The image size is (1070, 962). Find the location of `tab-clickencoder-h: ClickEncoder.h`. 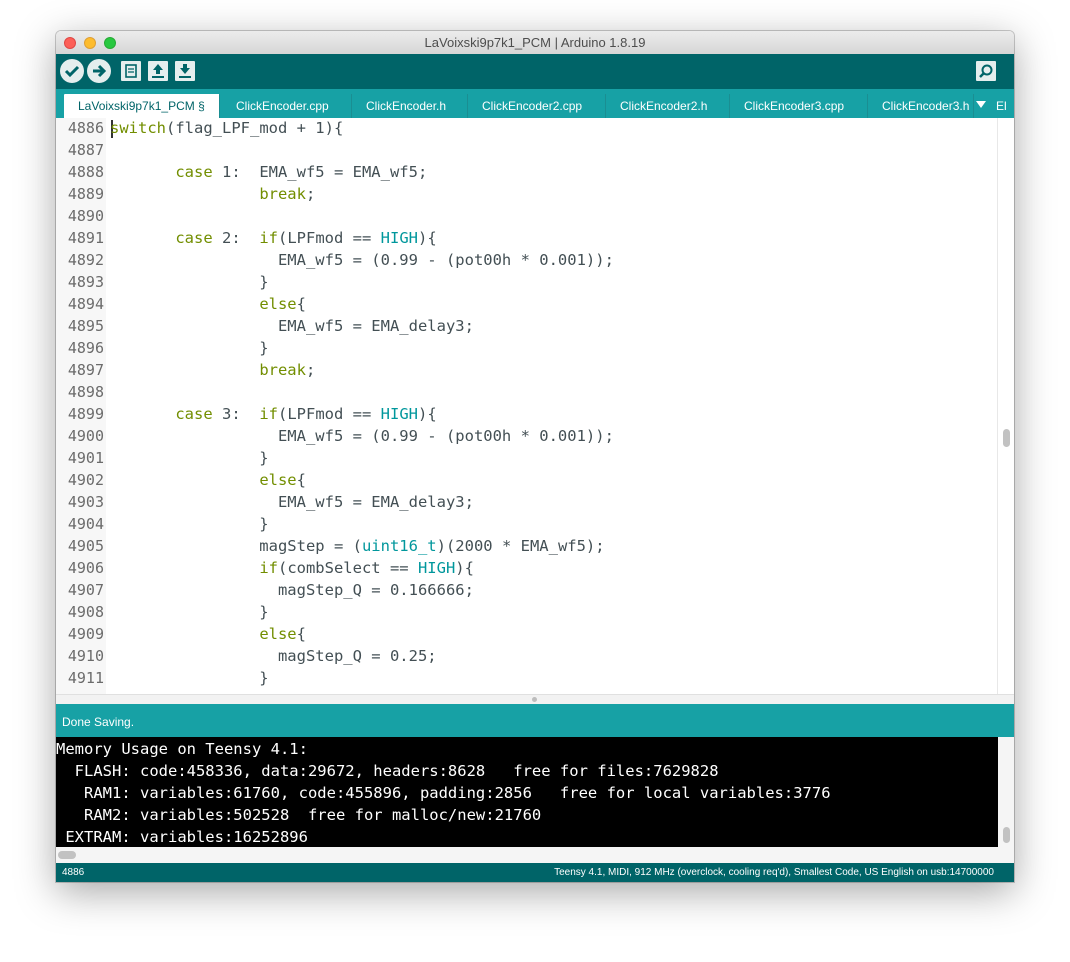

tab-clickencoder-h: ClickEncoder.h is located at coordinates (410, 106).